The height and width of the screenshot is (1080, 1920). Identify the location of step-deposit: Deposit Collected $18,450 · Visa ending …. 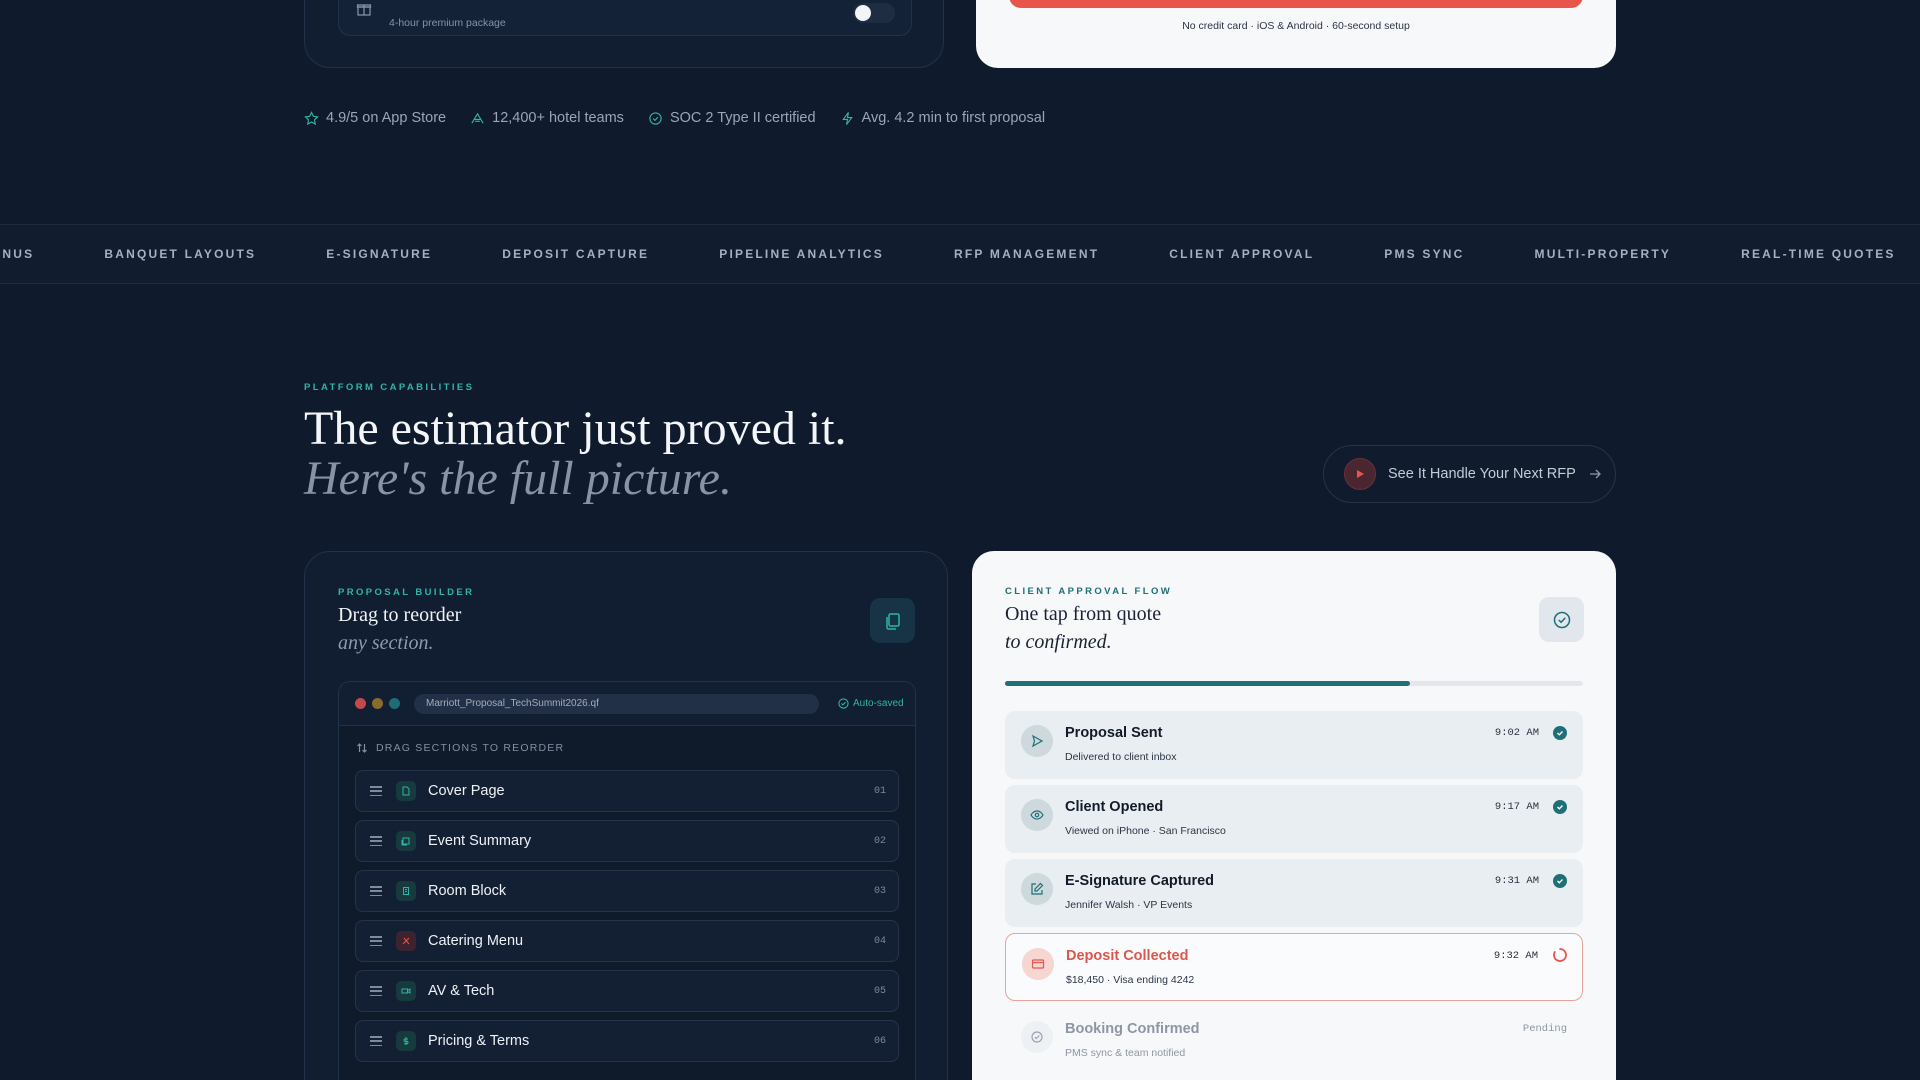
(1294, 967).